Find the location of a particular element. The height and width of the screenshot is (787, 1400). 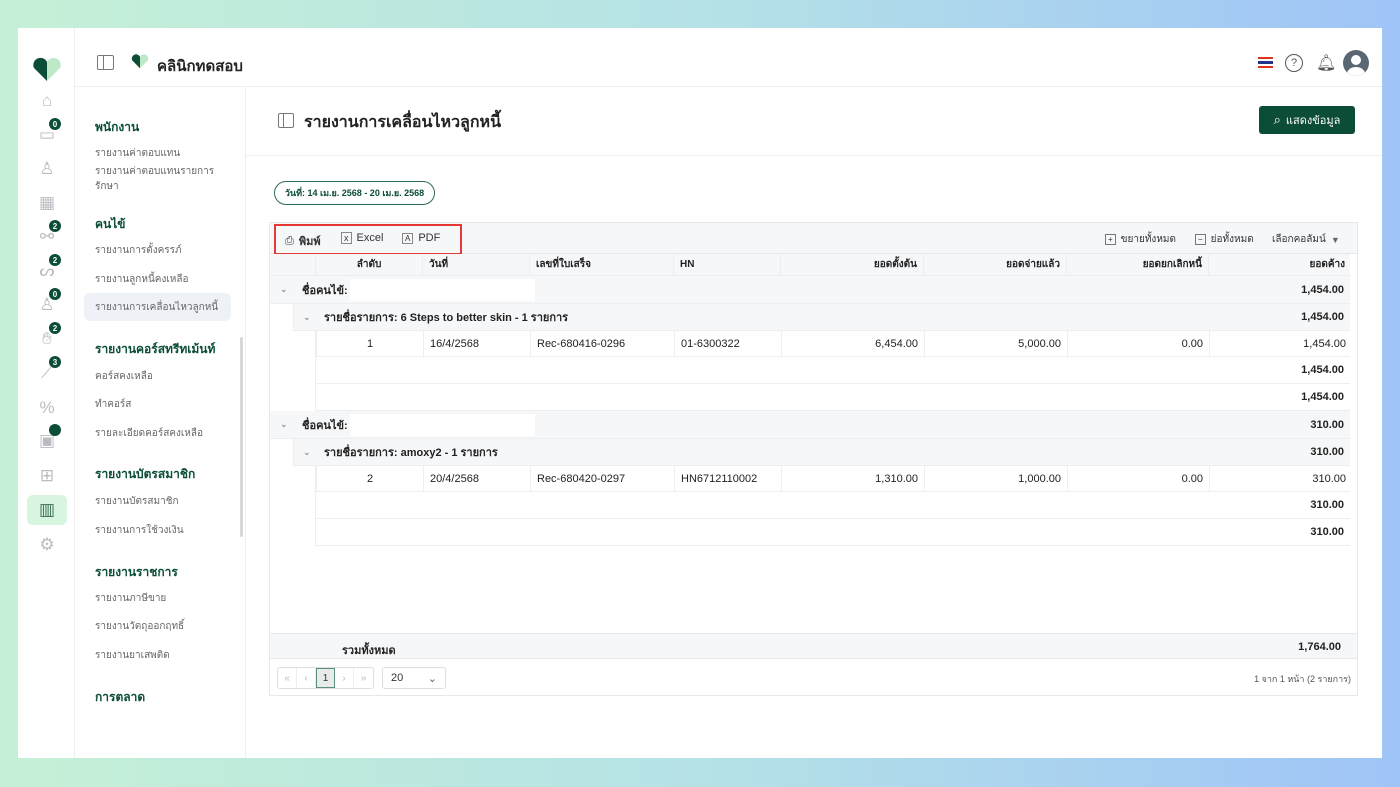

patient-label-text: ชื่อคนไข้: is located at coordinates (325, 290).